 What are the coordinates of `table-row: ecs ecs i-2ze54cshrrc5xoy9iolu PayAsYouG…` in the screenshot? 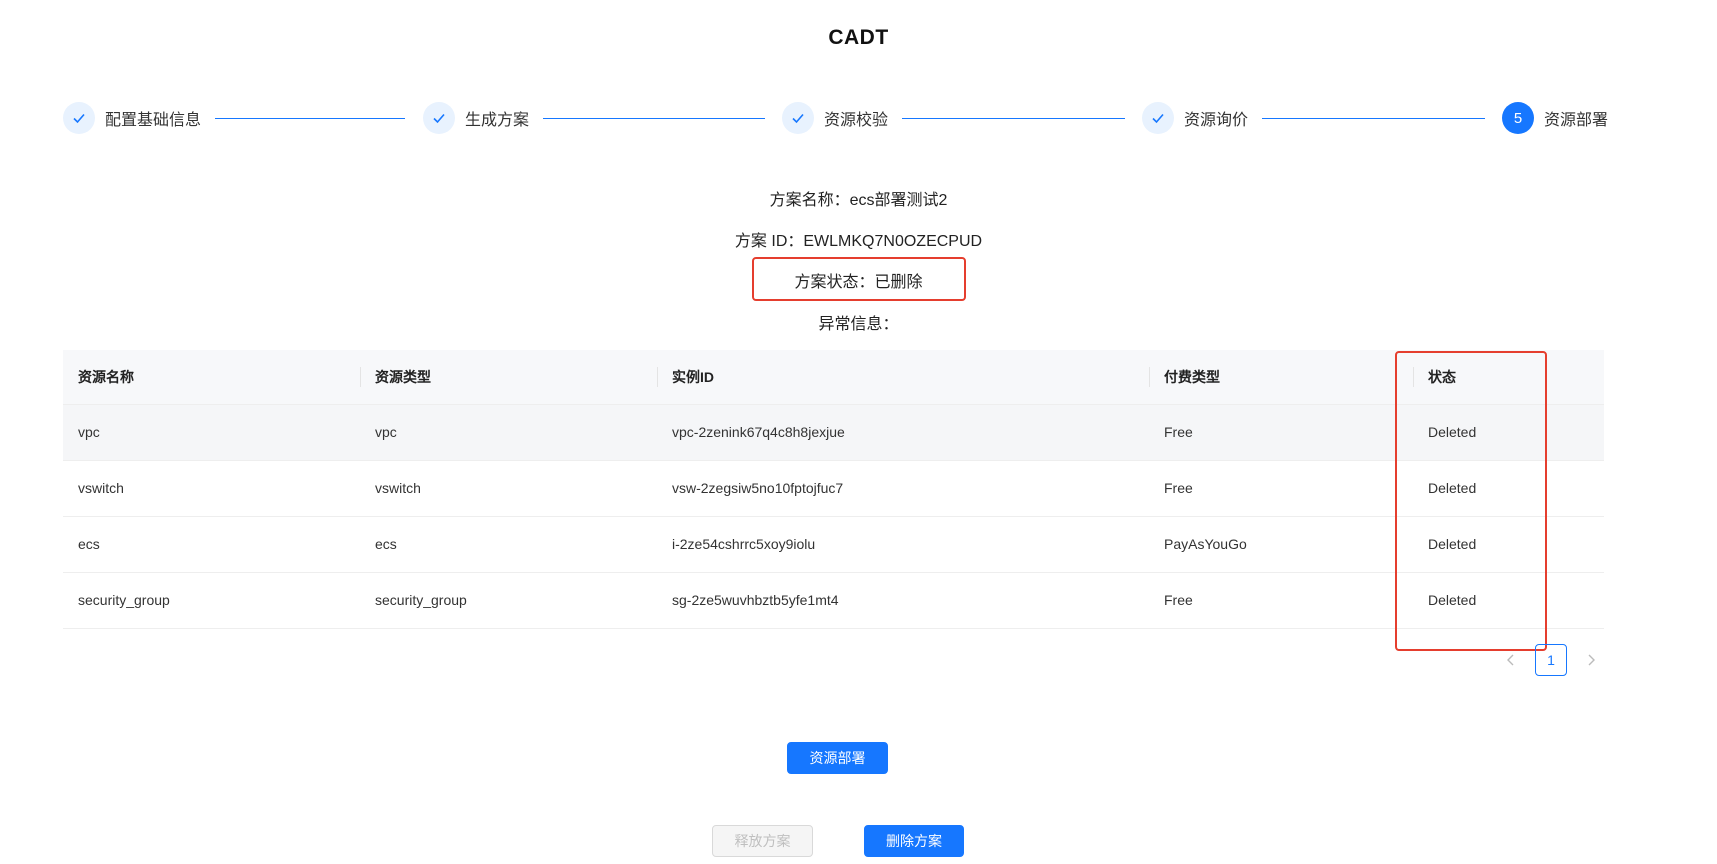 It's located at (833, 545).